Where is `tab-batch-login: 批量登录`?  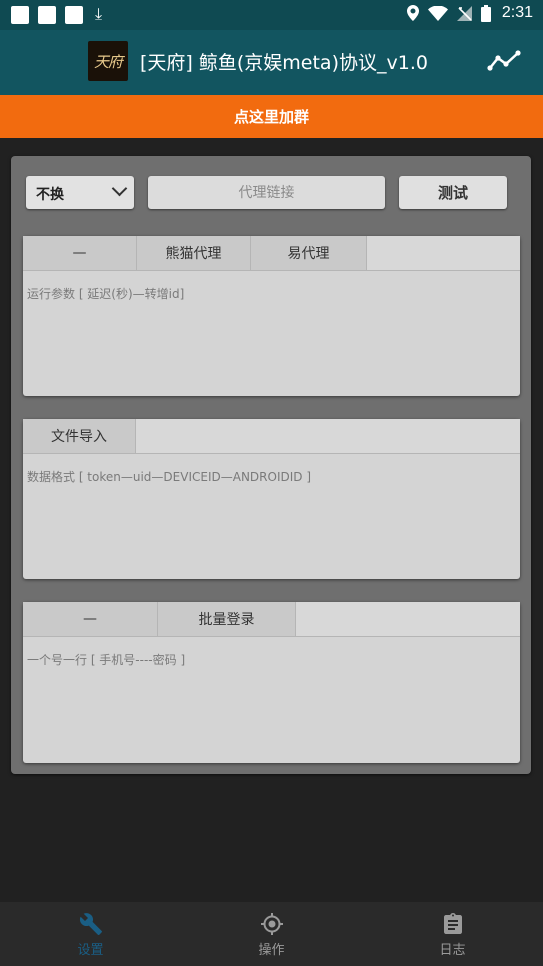 tab-batch-login: 批量登录 is located at coordinates (227, 619).